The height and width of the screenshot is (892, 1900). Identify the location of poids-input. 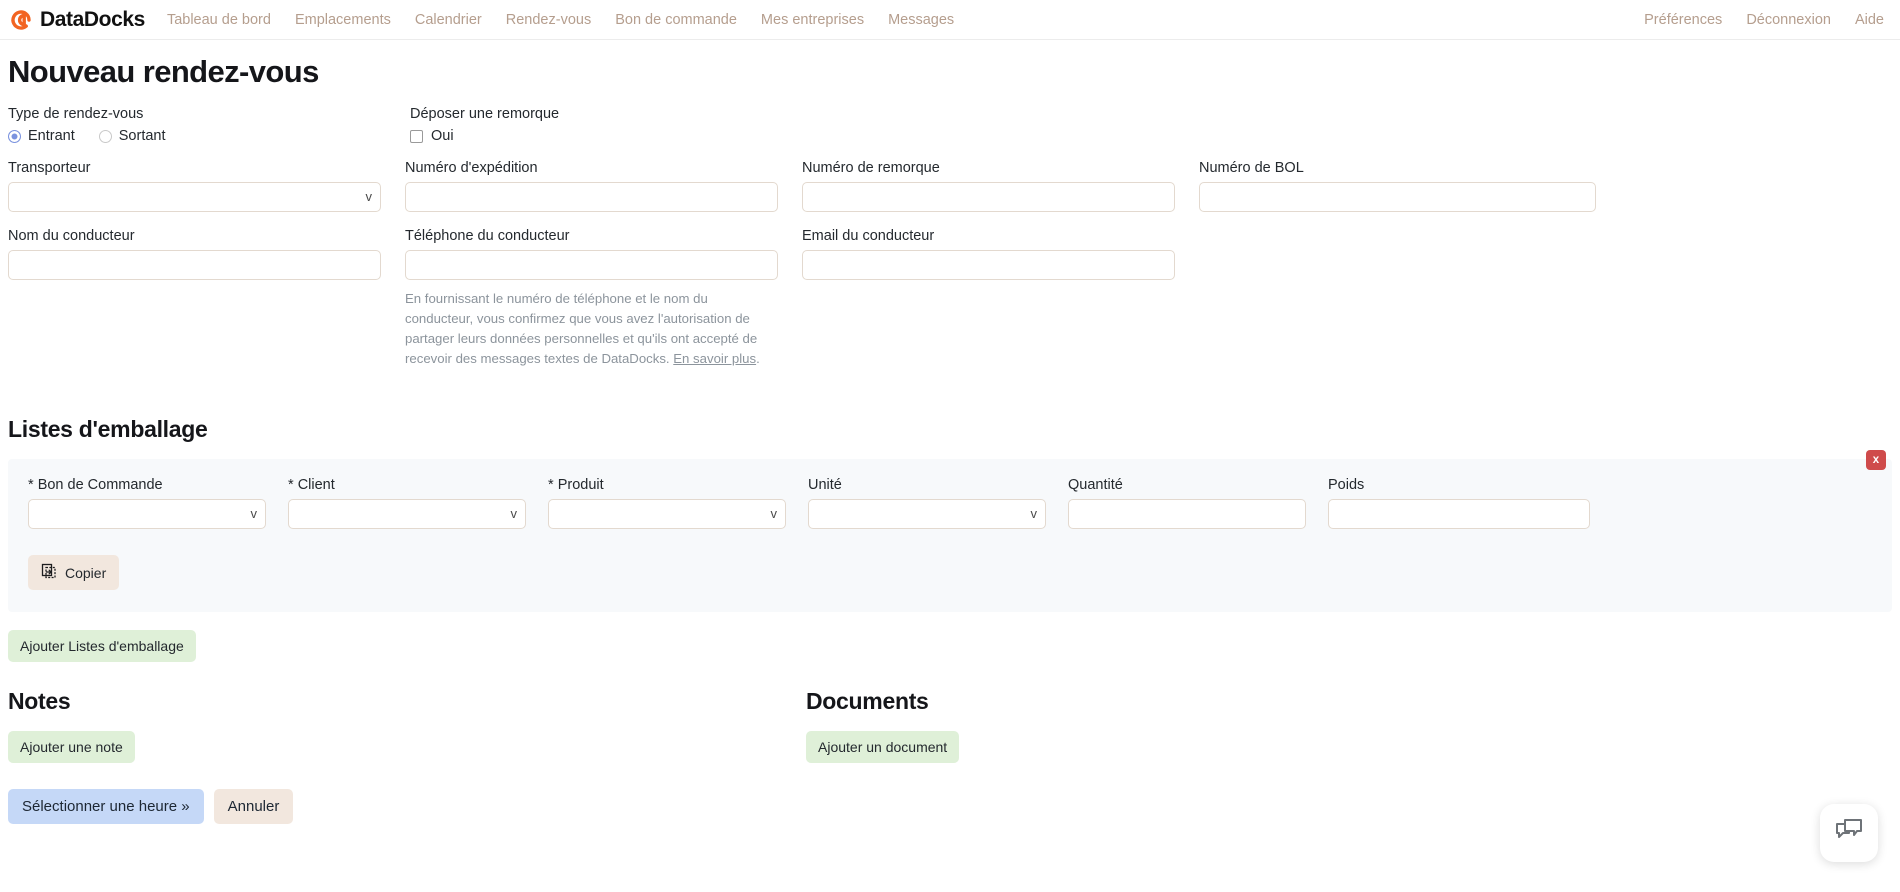
(1459, 514).